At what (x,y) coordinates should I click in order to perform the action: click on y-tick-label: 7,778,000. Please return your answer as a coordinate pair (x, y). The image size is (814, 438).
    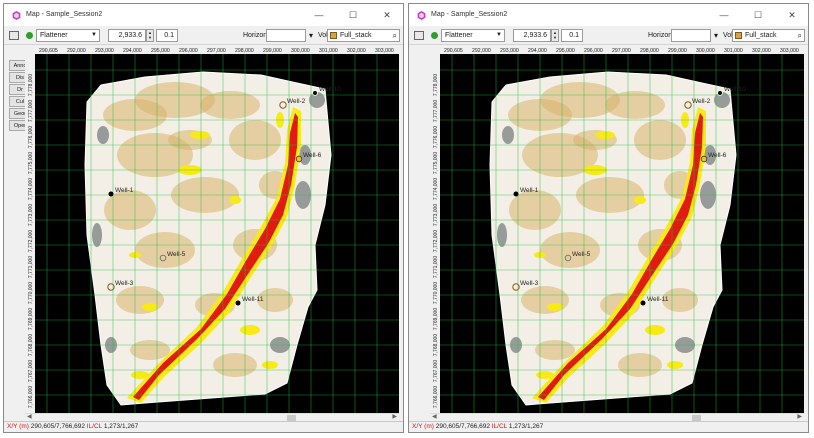
    Looking at the image, I should click on (31, 85).